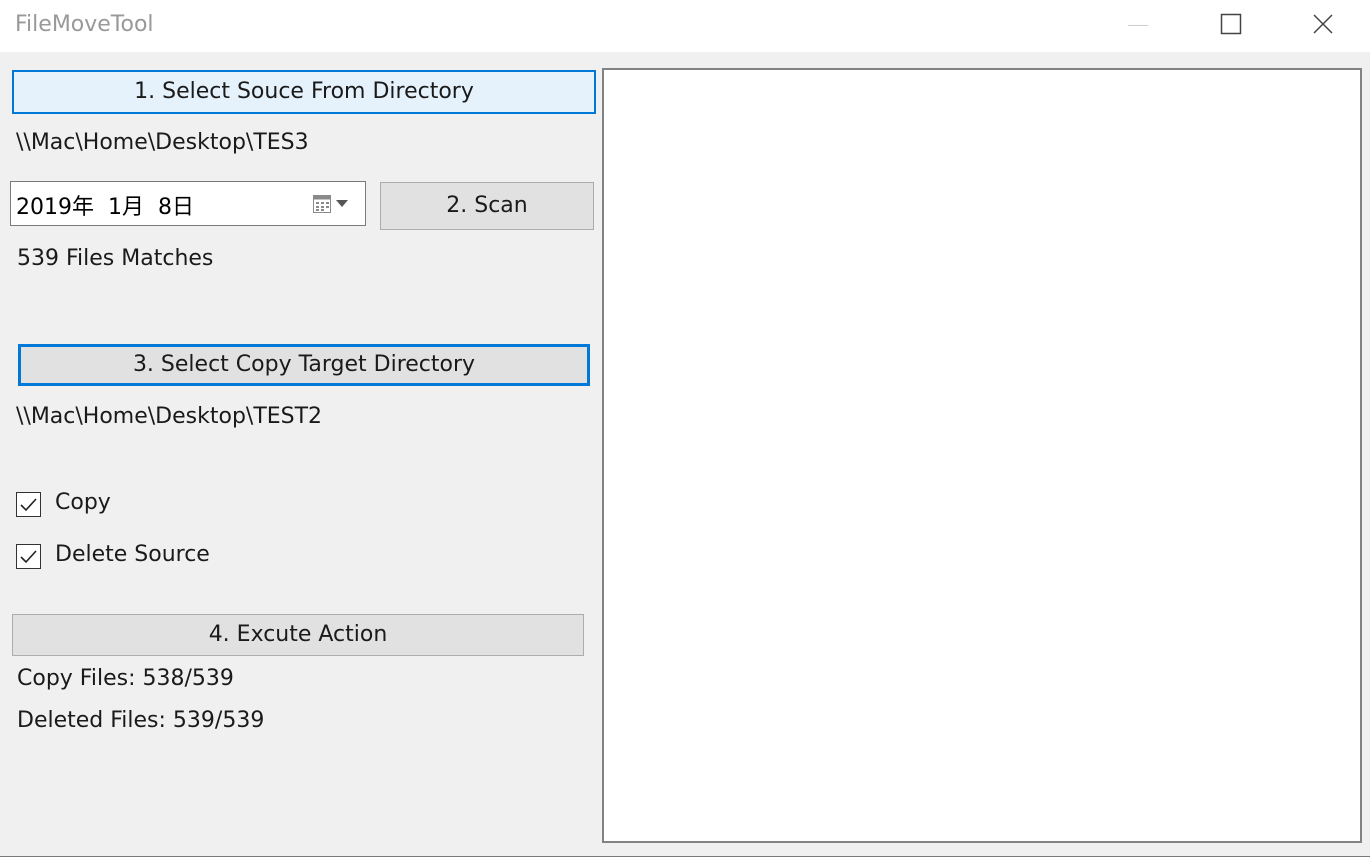  I want to click on source-path: \\Mac\Home\Desktop\TES3, so click(162, 142).